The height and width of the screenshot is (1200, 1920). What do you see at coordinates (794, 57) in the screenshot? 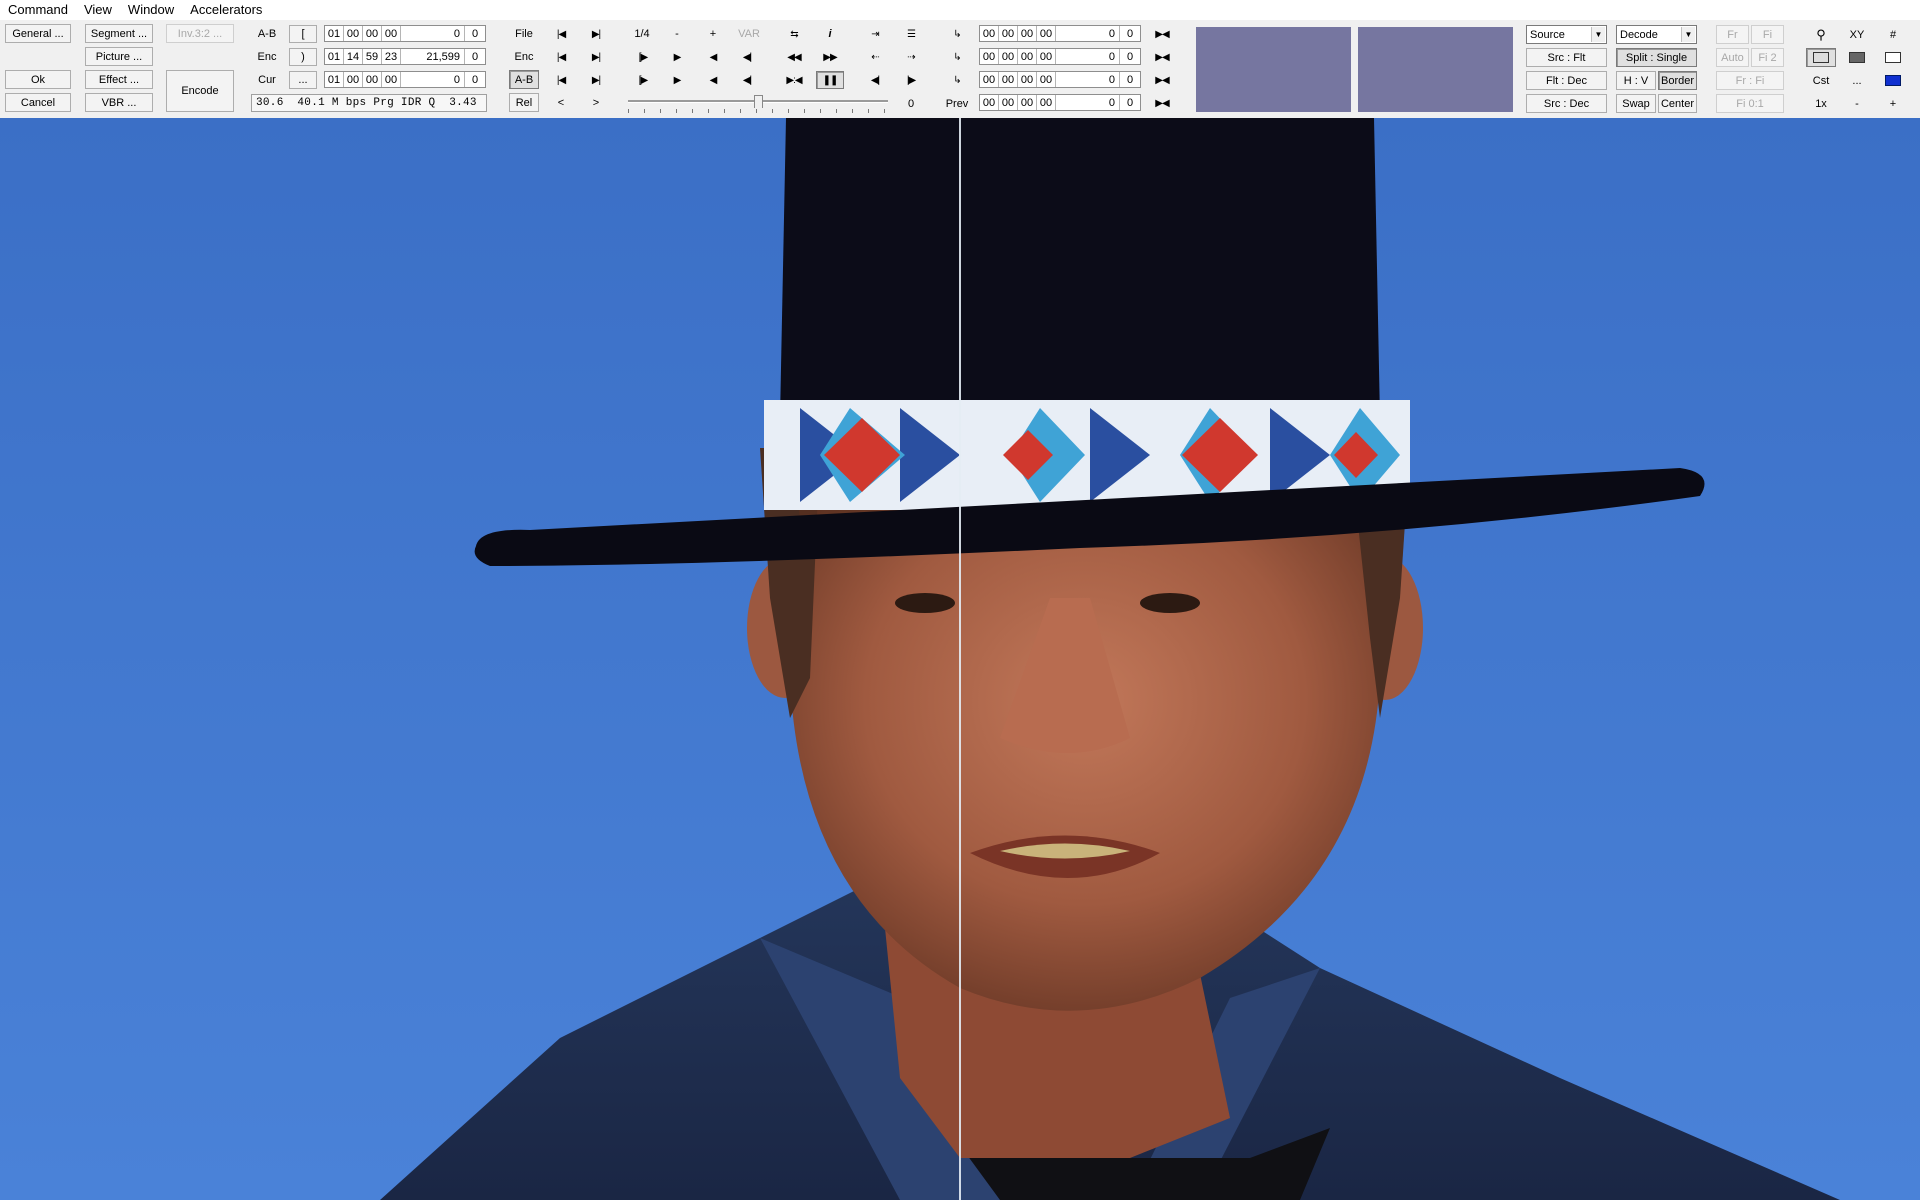
I see `rewind-icon: ◀◀` at bounding box center [794, 57].